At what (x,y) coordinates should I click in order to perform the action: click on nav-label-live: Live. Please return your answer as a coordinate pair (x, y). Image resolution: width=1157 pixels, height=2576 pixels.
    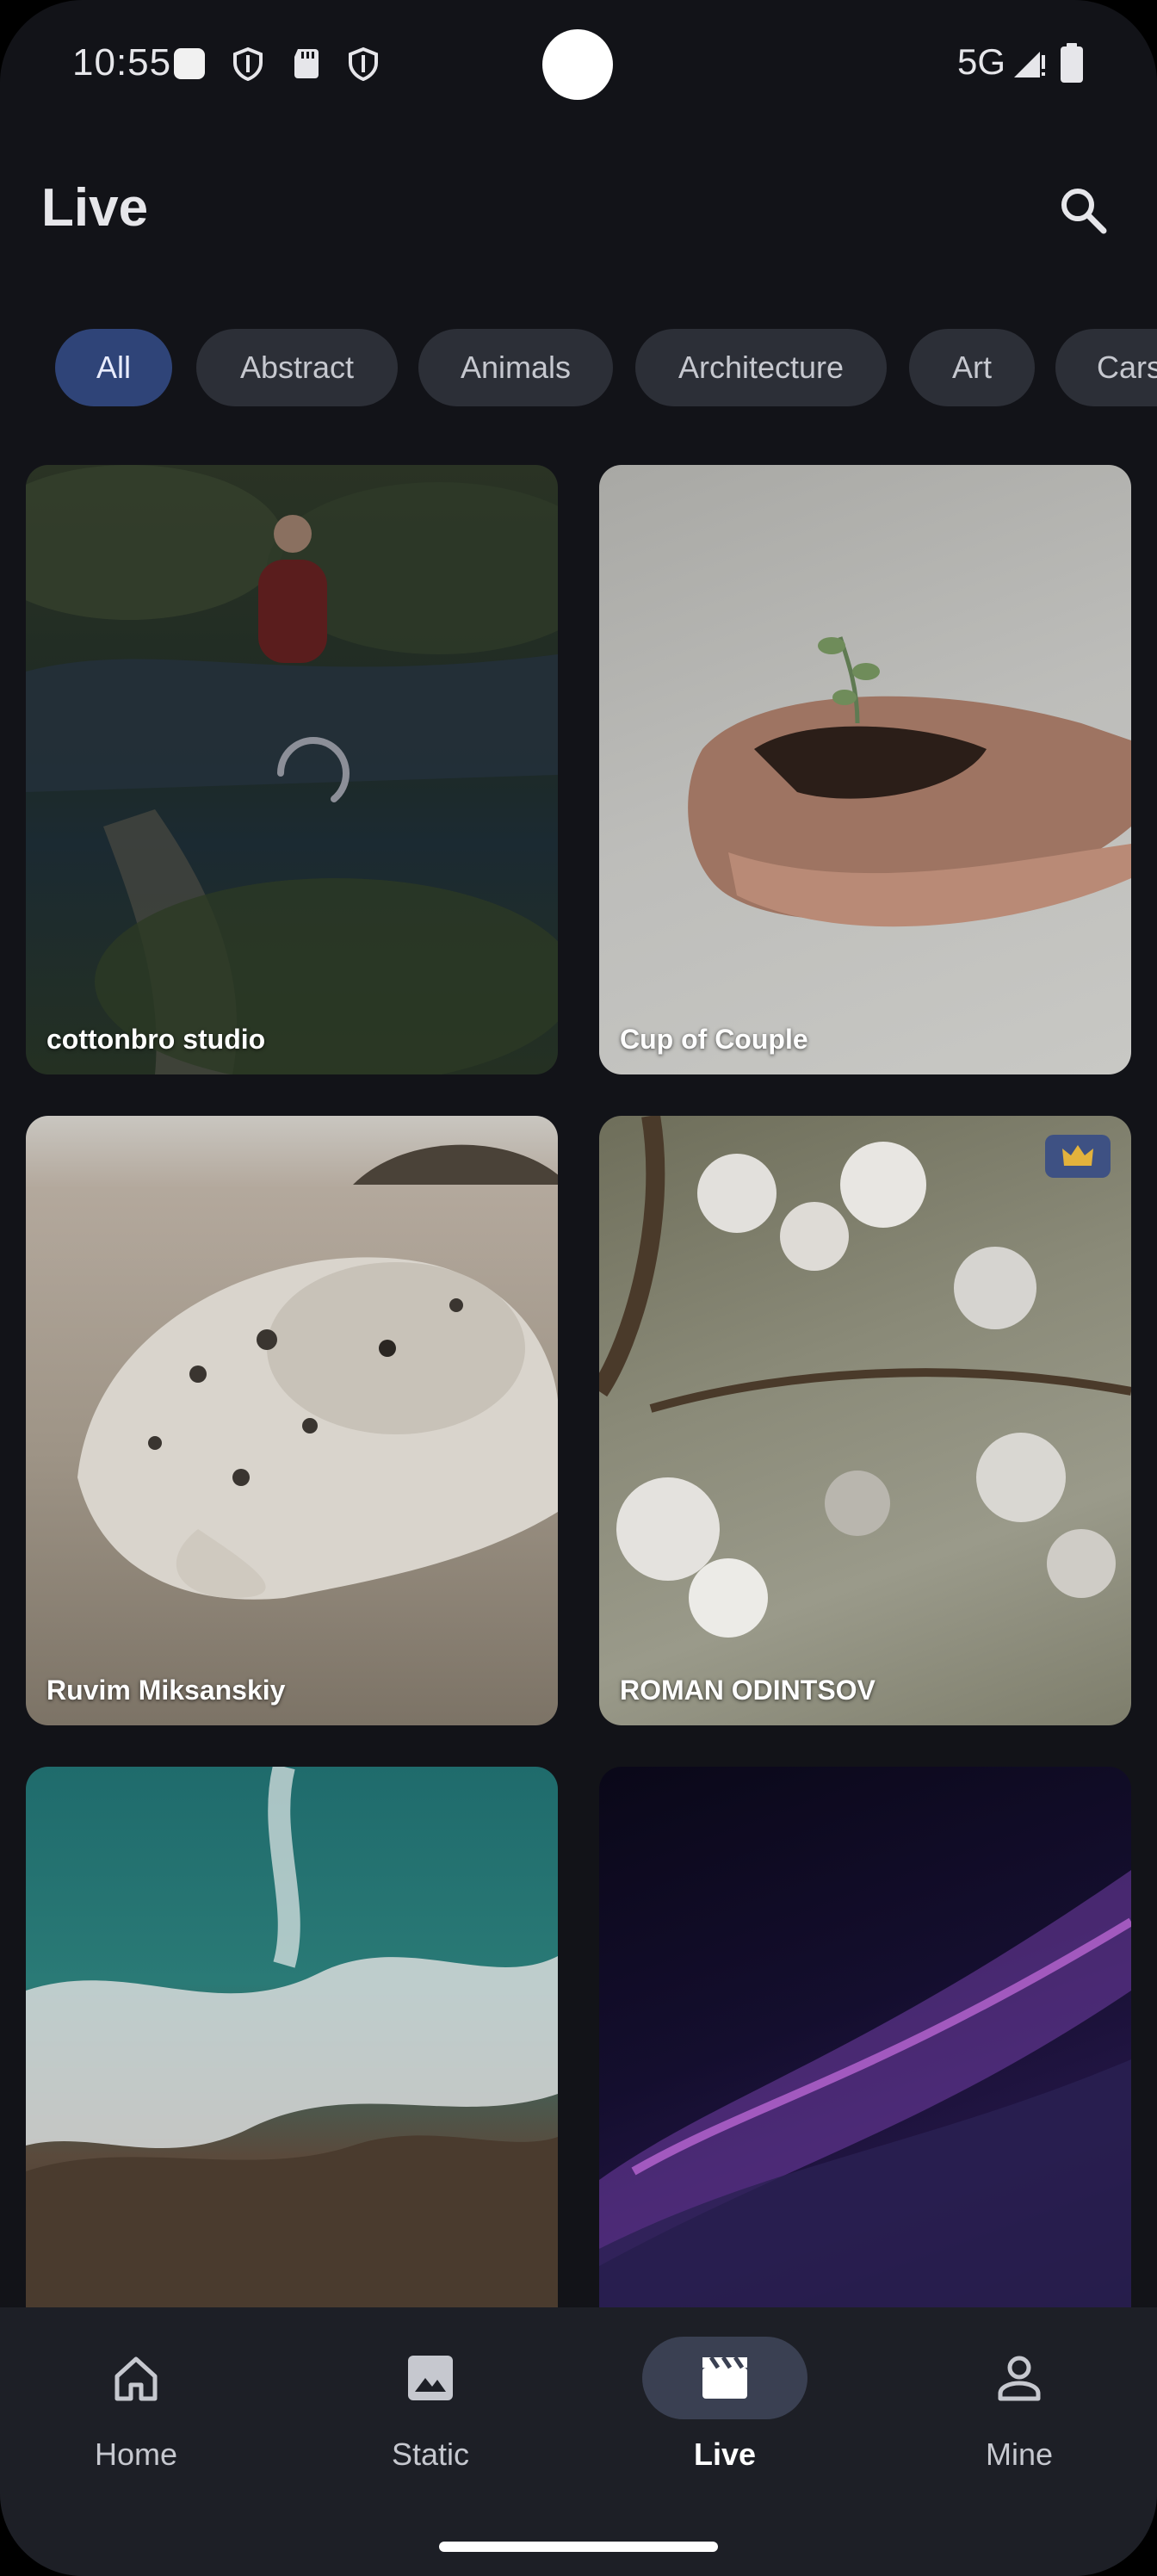
    Looking at the image, I should click on (725, 2454).